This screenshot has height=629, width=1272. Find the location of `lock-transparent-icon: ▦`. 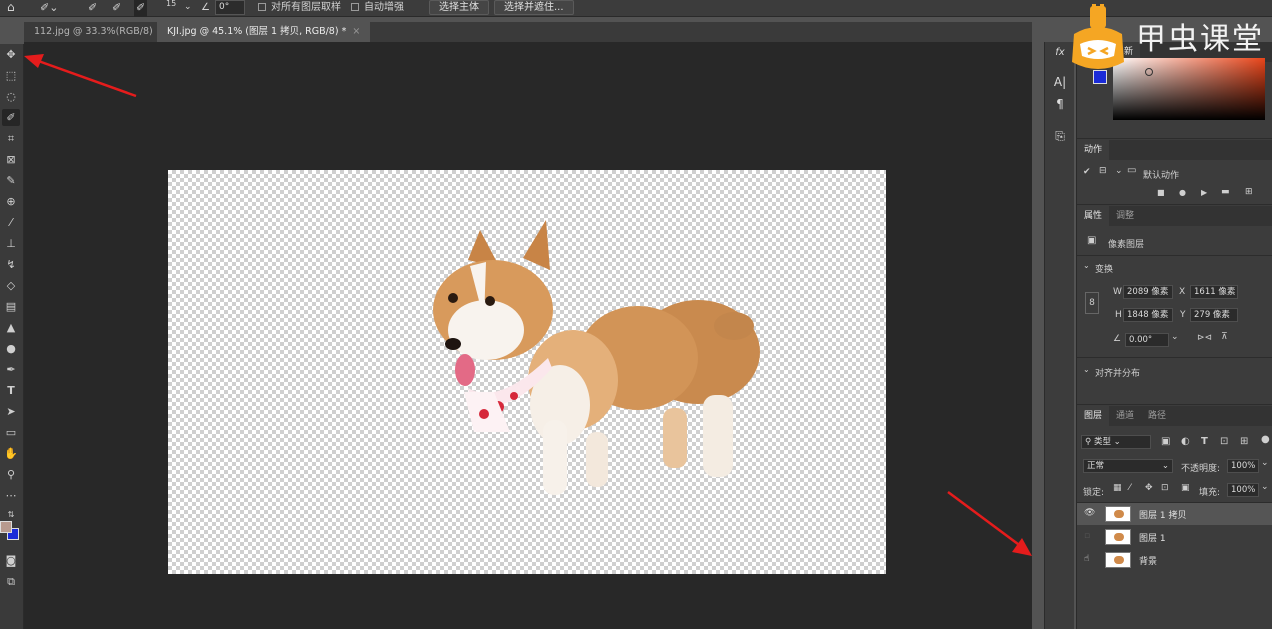

lock-transparent-icon: ▦ is located at coordinates (1117, 488).